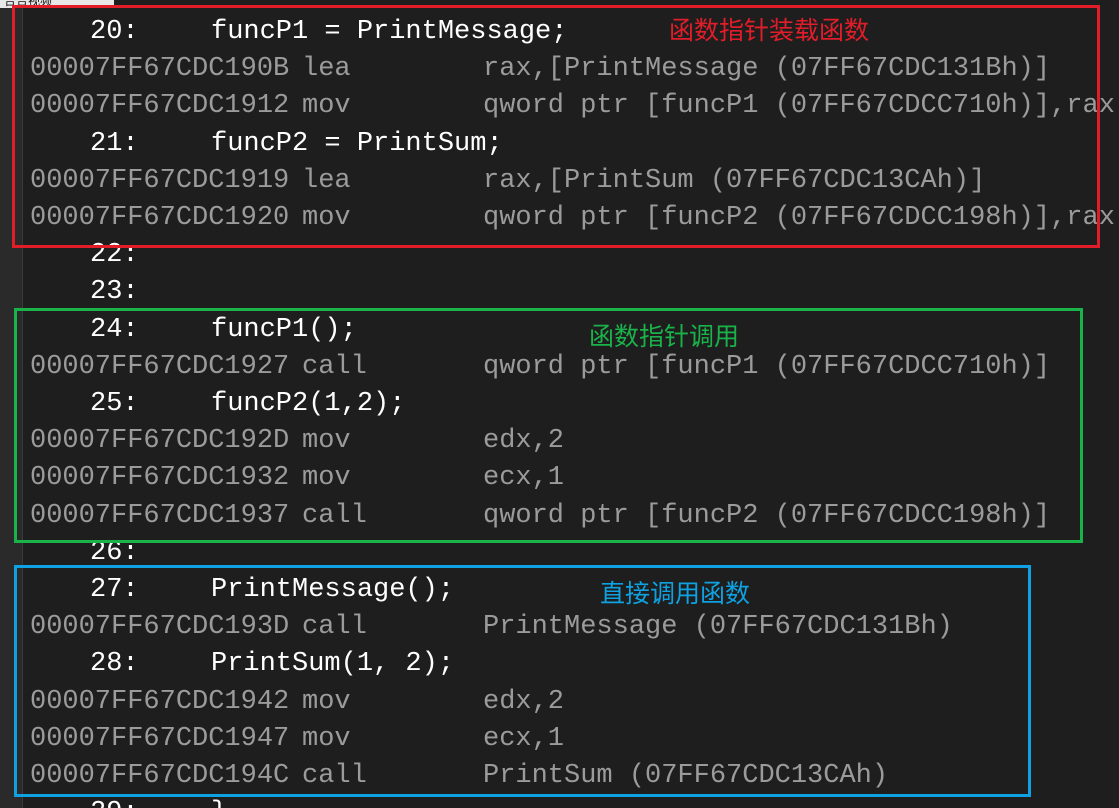  I want to click on line-number: 29:, so click(114, 801).